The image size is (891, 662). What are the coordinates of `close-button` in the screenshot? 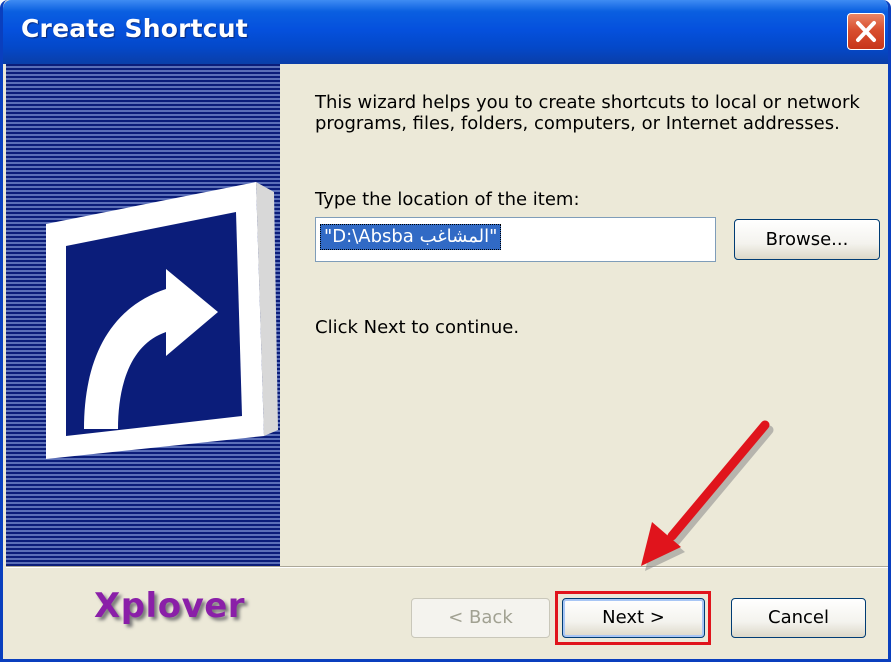 It's located at (866, 31).